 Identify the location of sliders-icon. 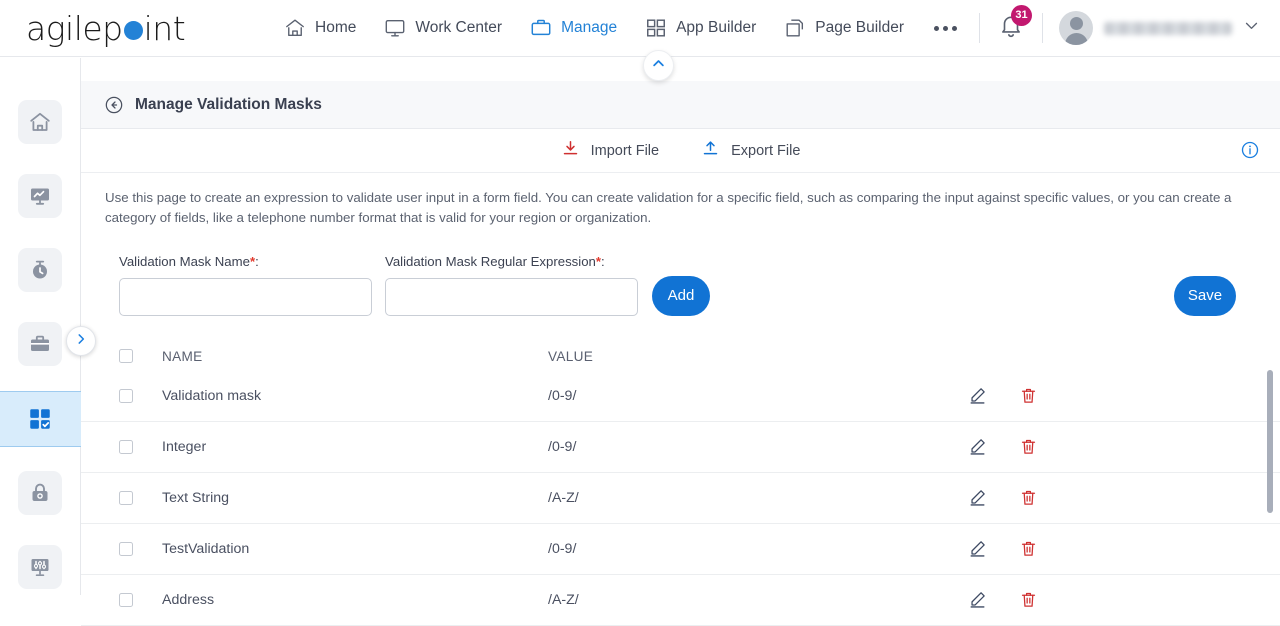
(40, 566).